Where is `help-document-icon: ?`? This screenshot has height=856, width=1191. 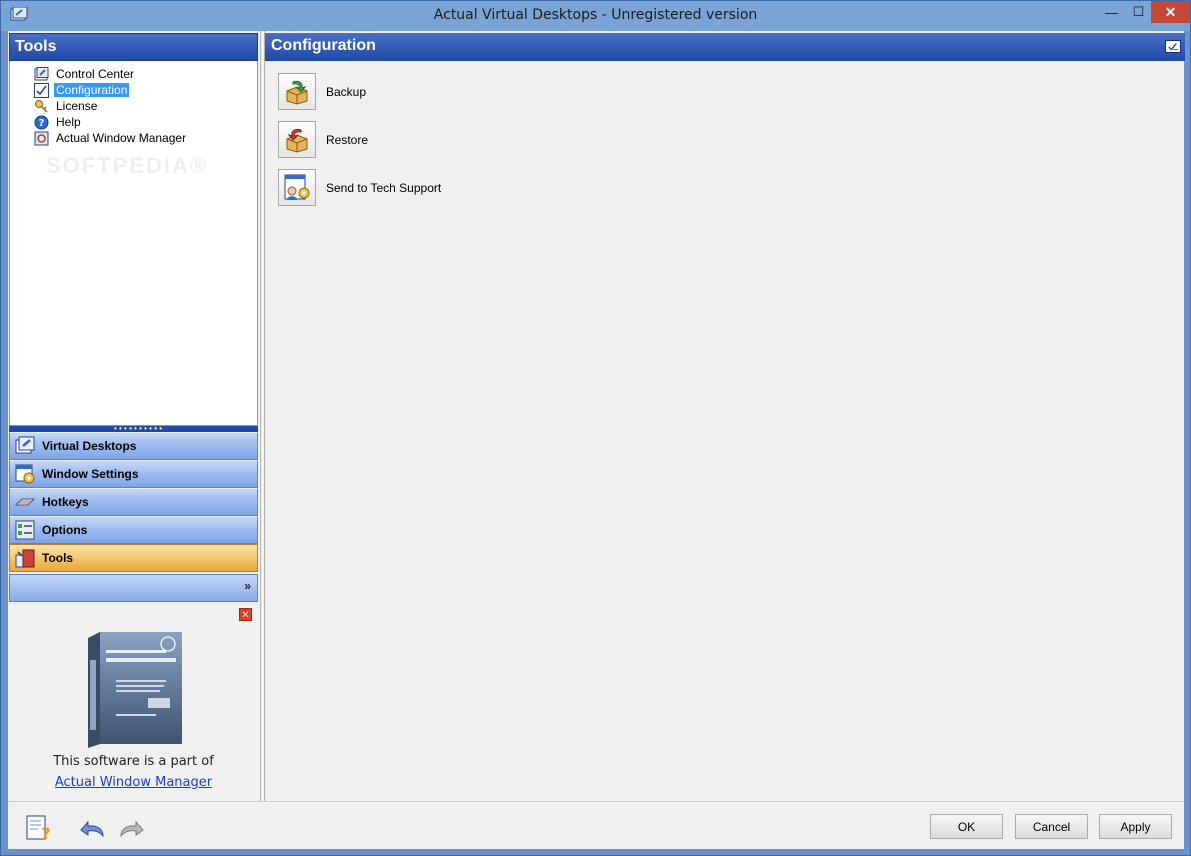
help-document-icon: ? is located at coordinates (39, 828).